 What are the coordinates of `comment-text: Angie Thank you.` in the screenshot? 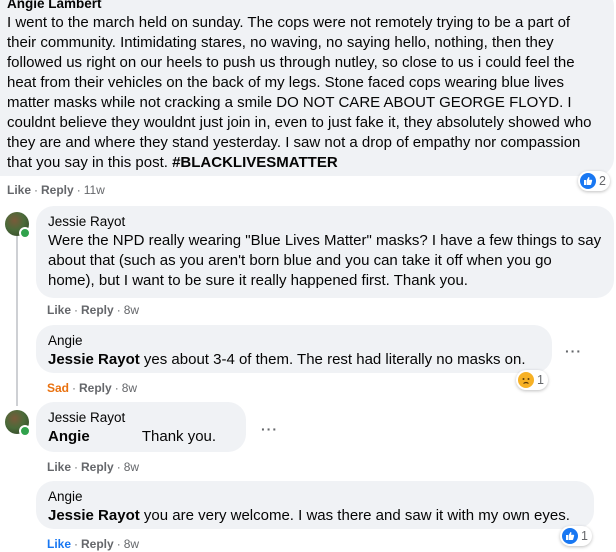 It's located at (141, 437).